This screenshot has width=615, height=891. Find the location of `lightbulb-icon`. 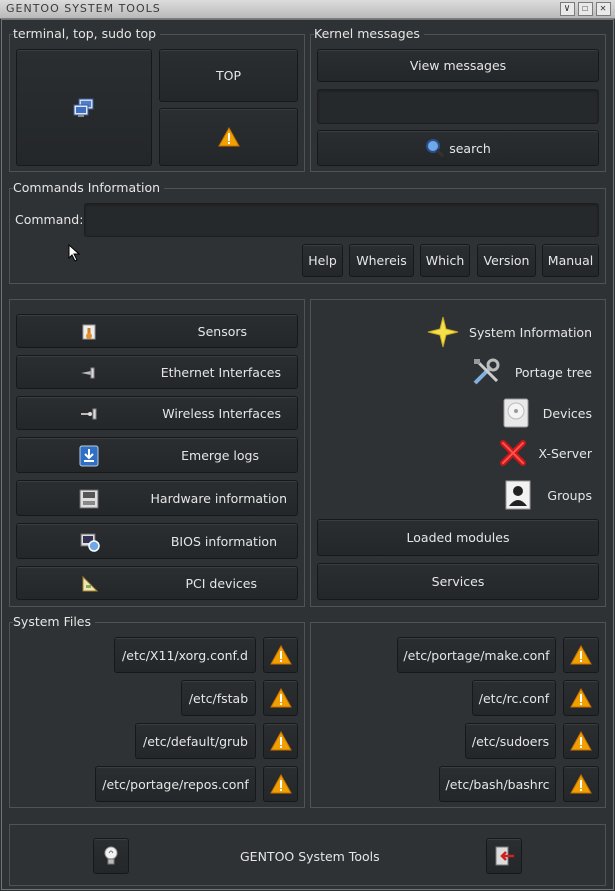

lightbulb-icon is located at coordinates (111, 855).